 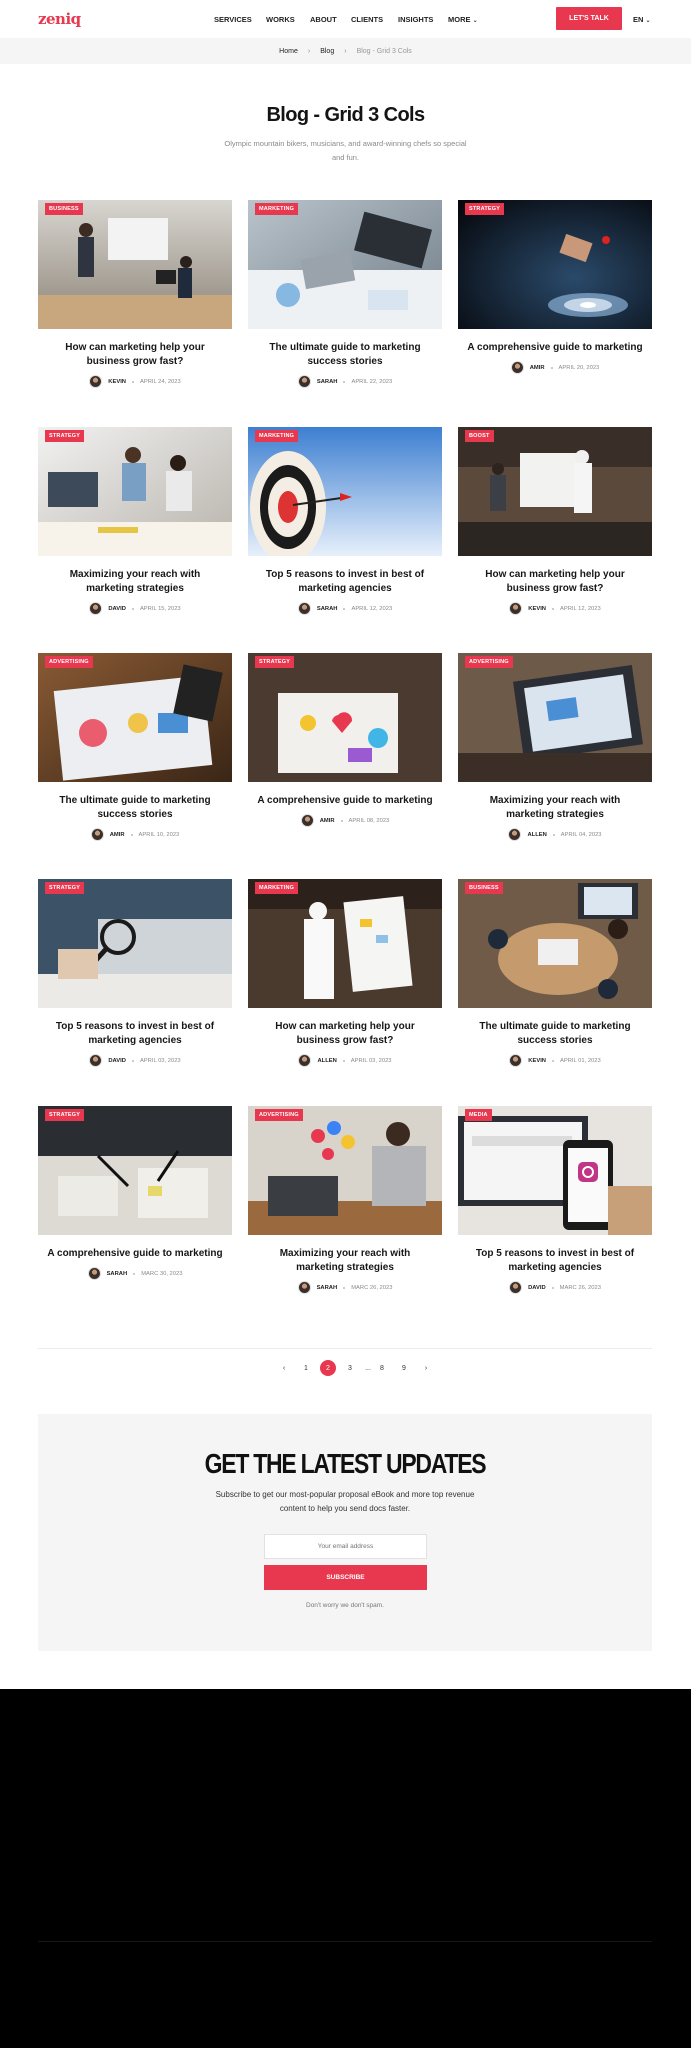 I want to click on chevron-right-icon: ›, so click(x=426, y=1368).